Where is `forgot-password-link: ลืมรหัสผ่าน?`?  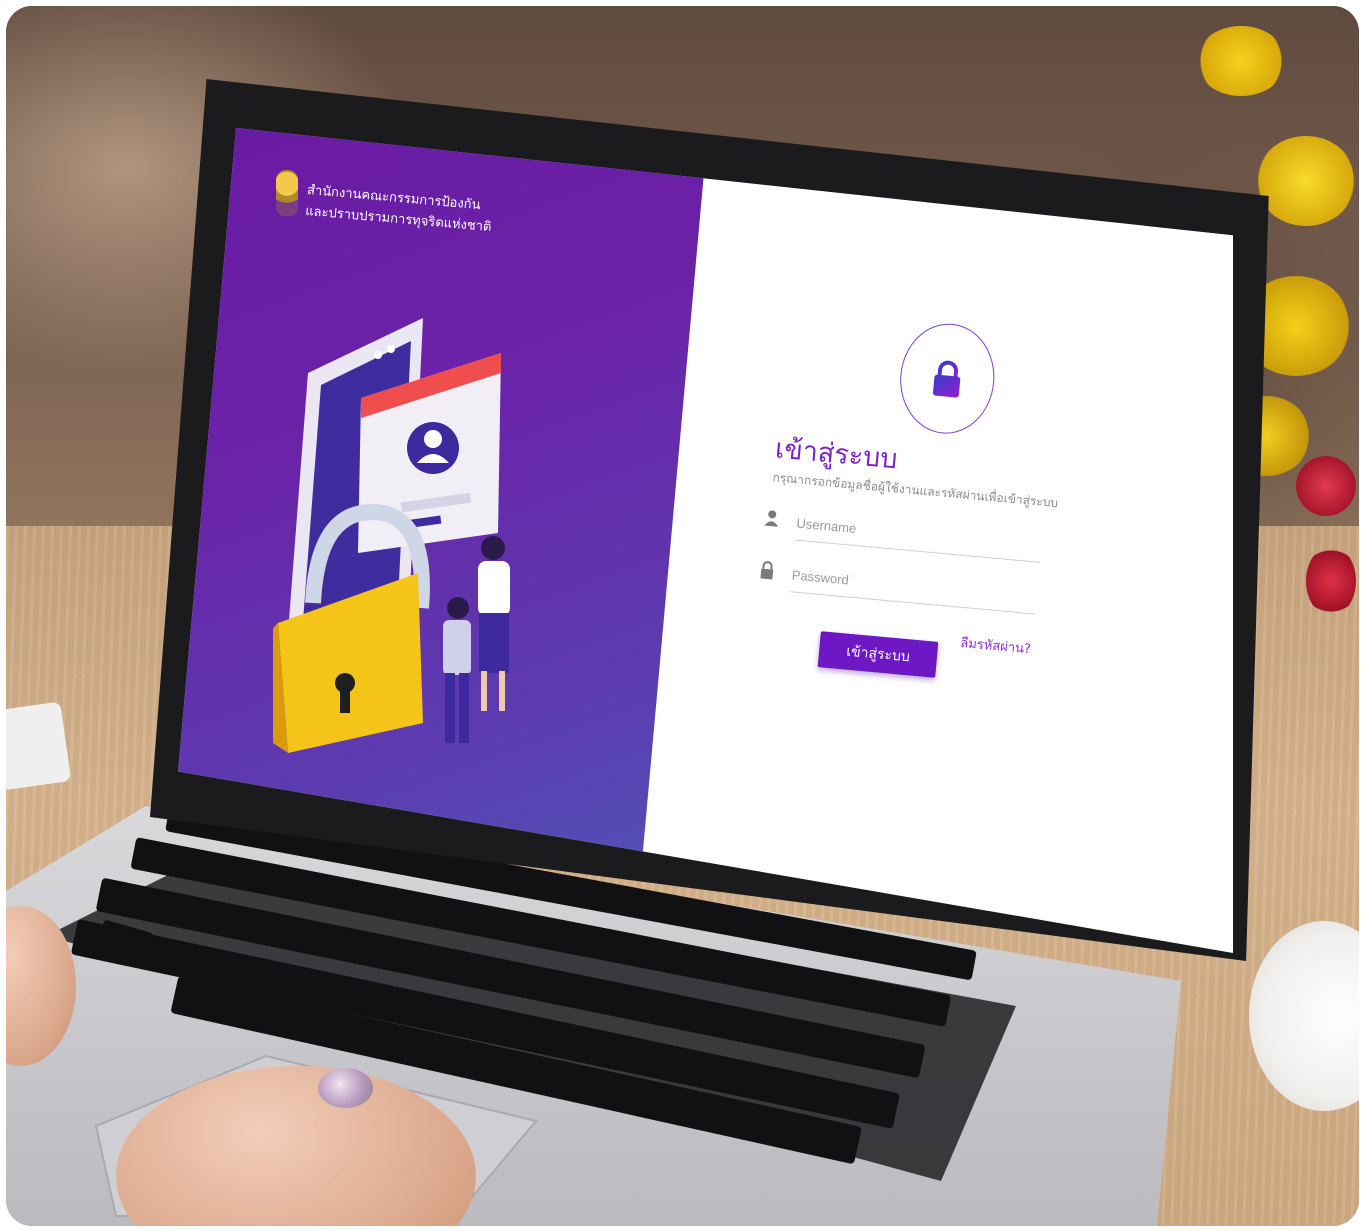
forgot-password-link: ลืมรหัสผ่าน? is located at coordinates (995, 645).